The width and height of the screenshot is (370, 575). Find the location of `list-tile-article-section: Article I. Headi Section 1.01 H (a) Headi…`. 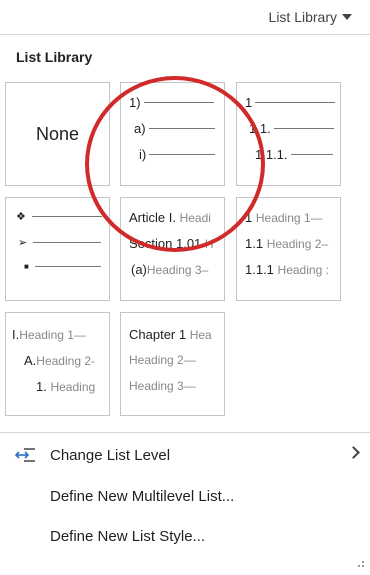

list-tile-article-section: Article I. Headi Section 1.01 H (a) Headi… is located at coordinates (172, 249).